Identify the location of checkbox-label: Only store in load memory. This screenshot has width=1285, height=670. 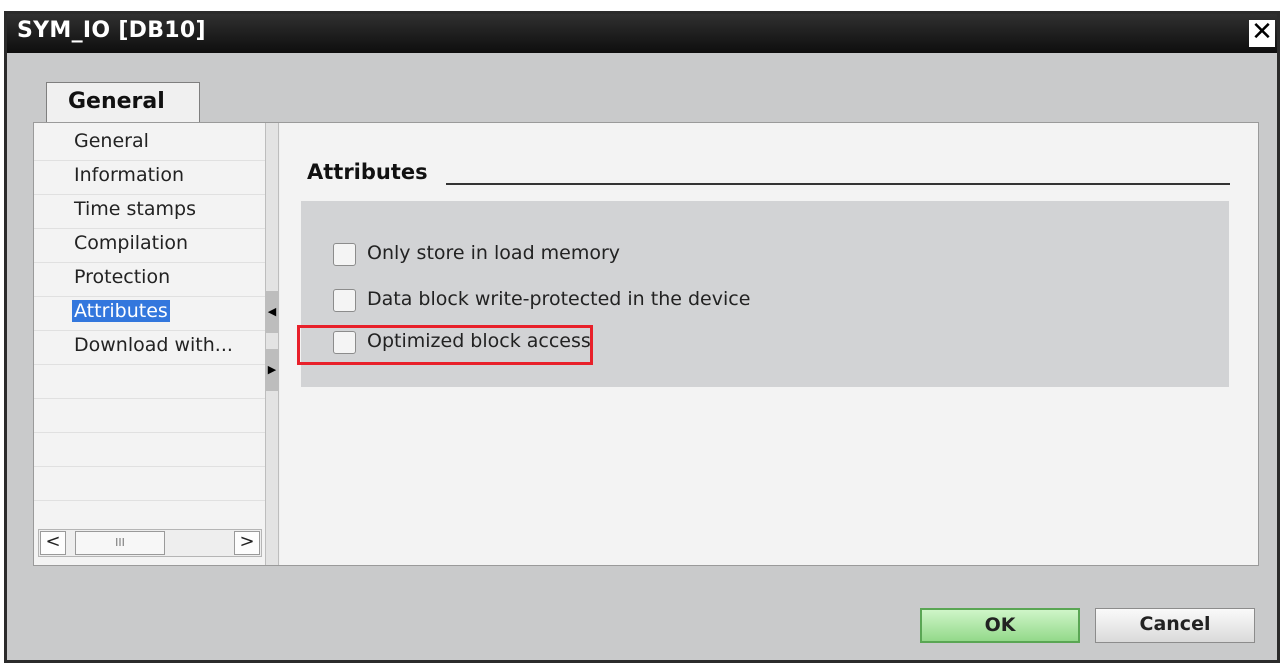
(494, 253).